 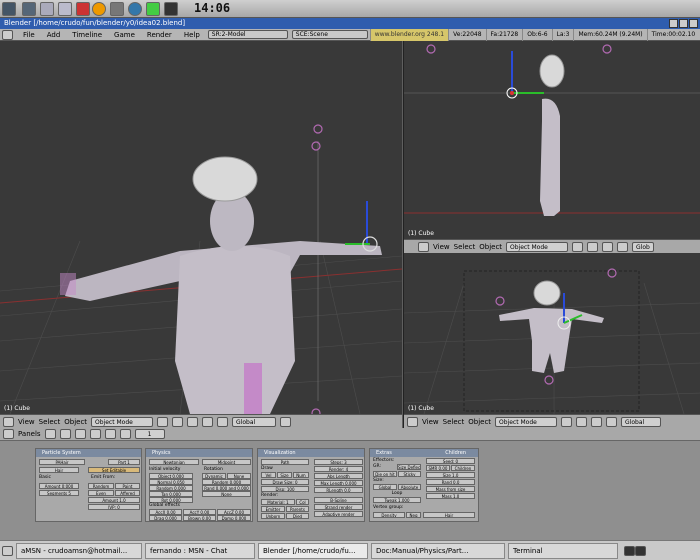 I want to click on terminal-icon, so click(x=171, y=9).